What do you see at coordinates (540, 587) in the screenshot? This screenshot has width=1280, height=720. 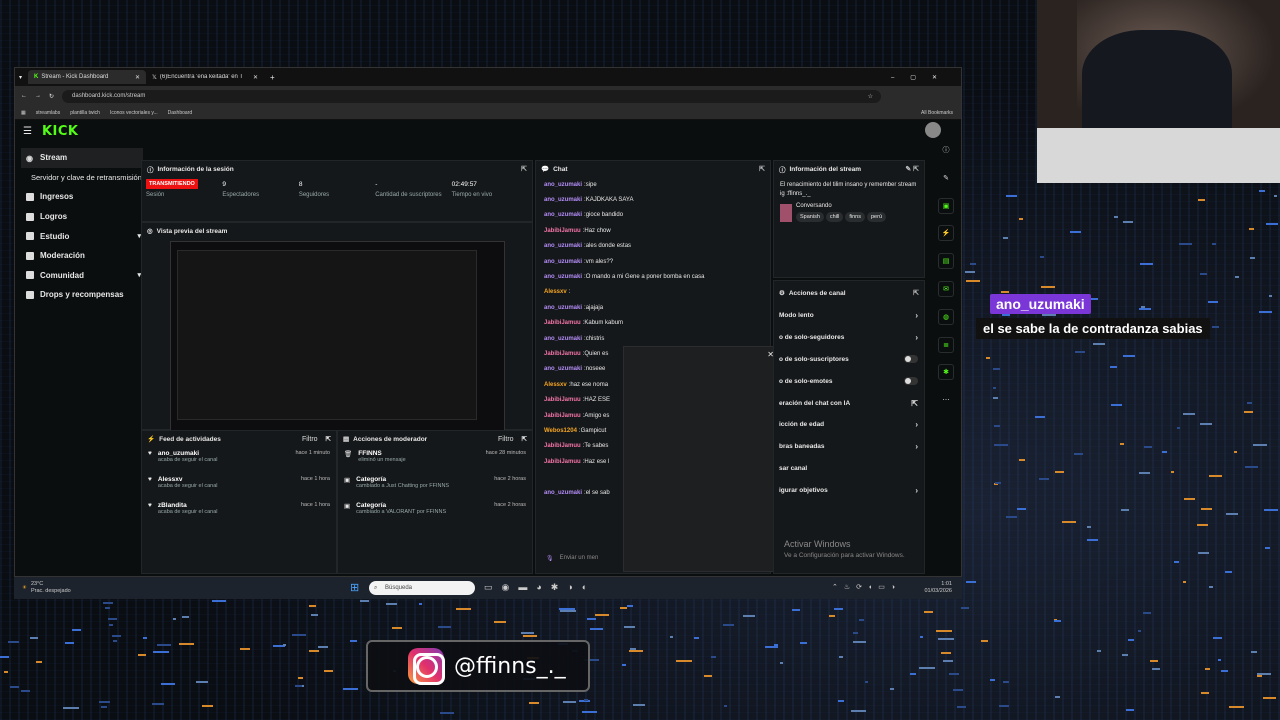 I see `taskbar-apps: ▭◉▬◕✱◑◐` at bounding box center [540, 587].